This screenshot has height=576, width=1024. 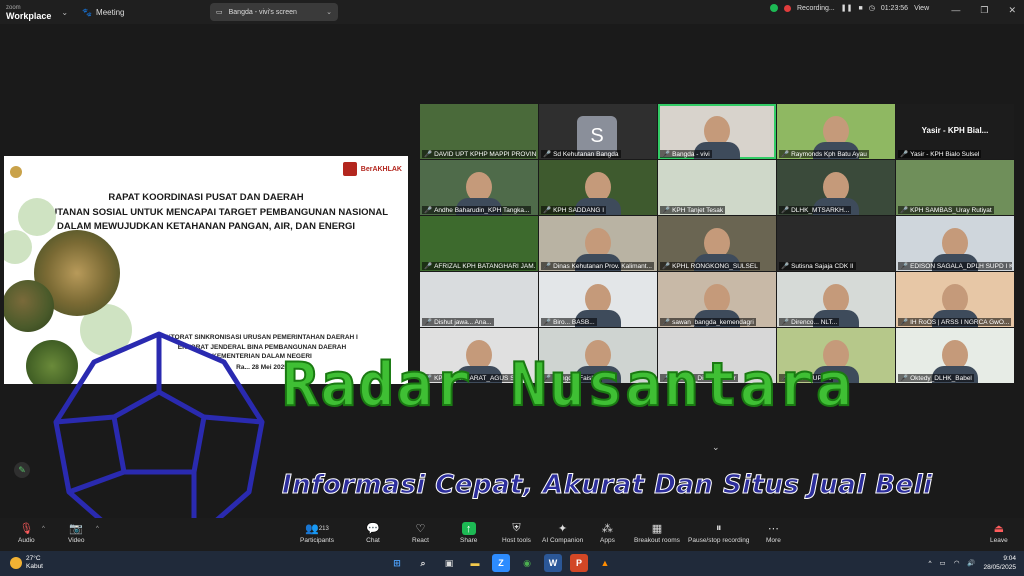 What do you see at coordinates (718, 533) in the screenshot?
I see `pause-recording-button: ⏸ Pause/stop recording` at bounding box center [718, 533].